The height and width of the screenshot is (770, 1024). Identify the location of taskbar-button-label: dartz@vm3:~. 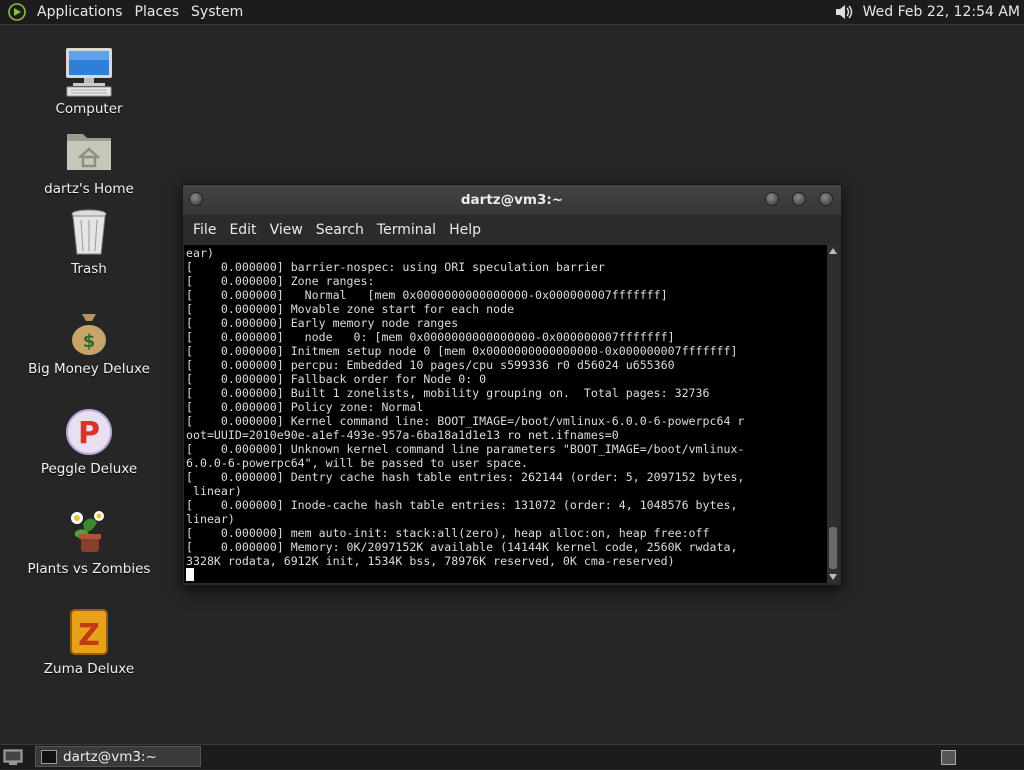
(110, 756).